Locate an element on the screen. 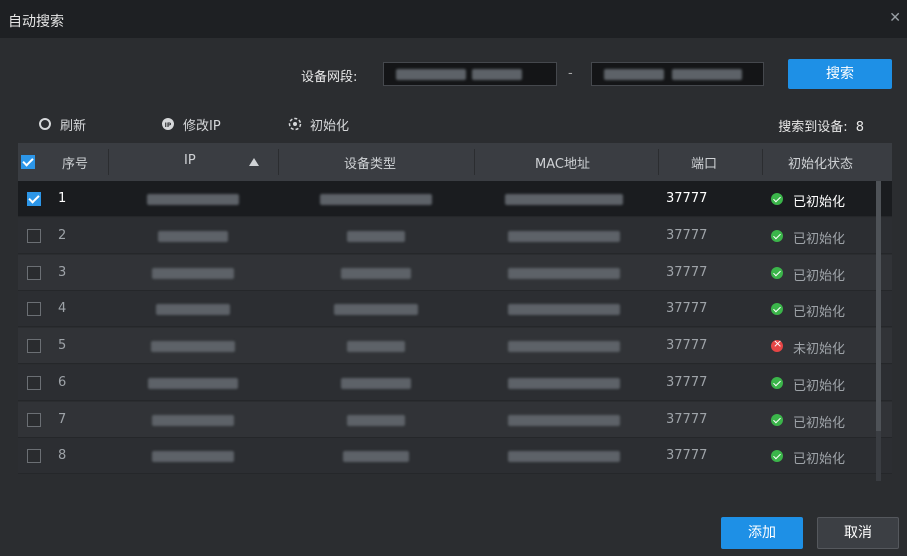 Image resolution: width=907 pixels, height=556 pixels. row-index: 5 is located at coordinates (62, 345).